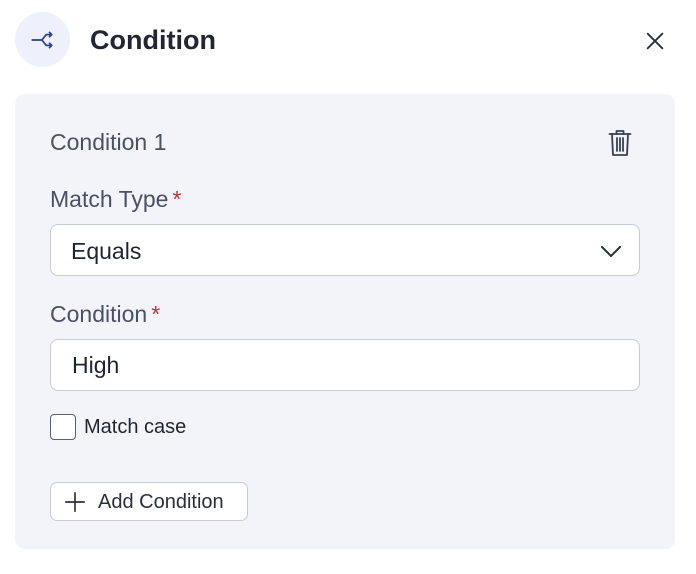 The width and height of the screenshot is (696, 574). I want to click on header-icon-badge, so click(42, 39).